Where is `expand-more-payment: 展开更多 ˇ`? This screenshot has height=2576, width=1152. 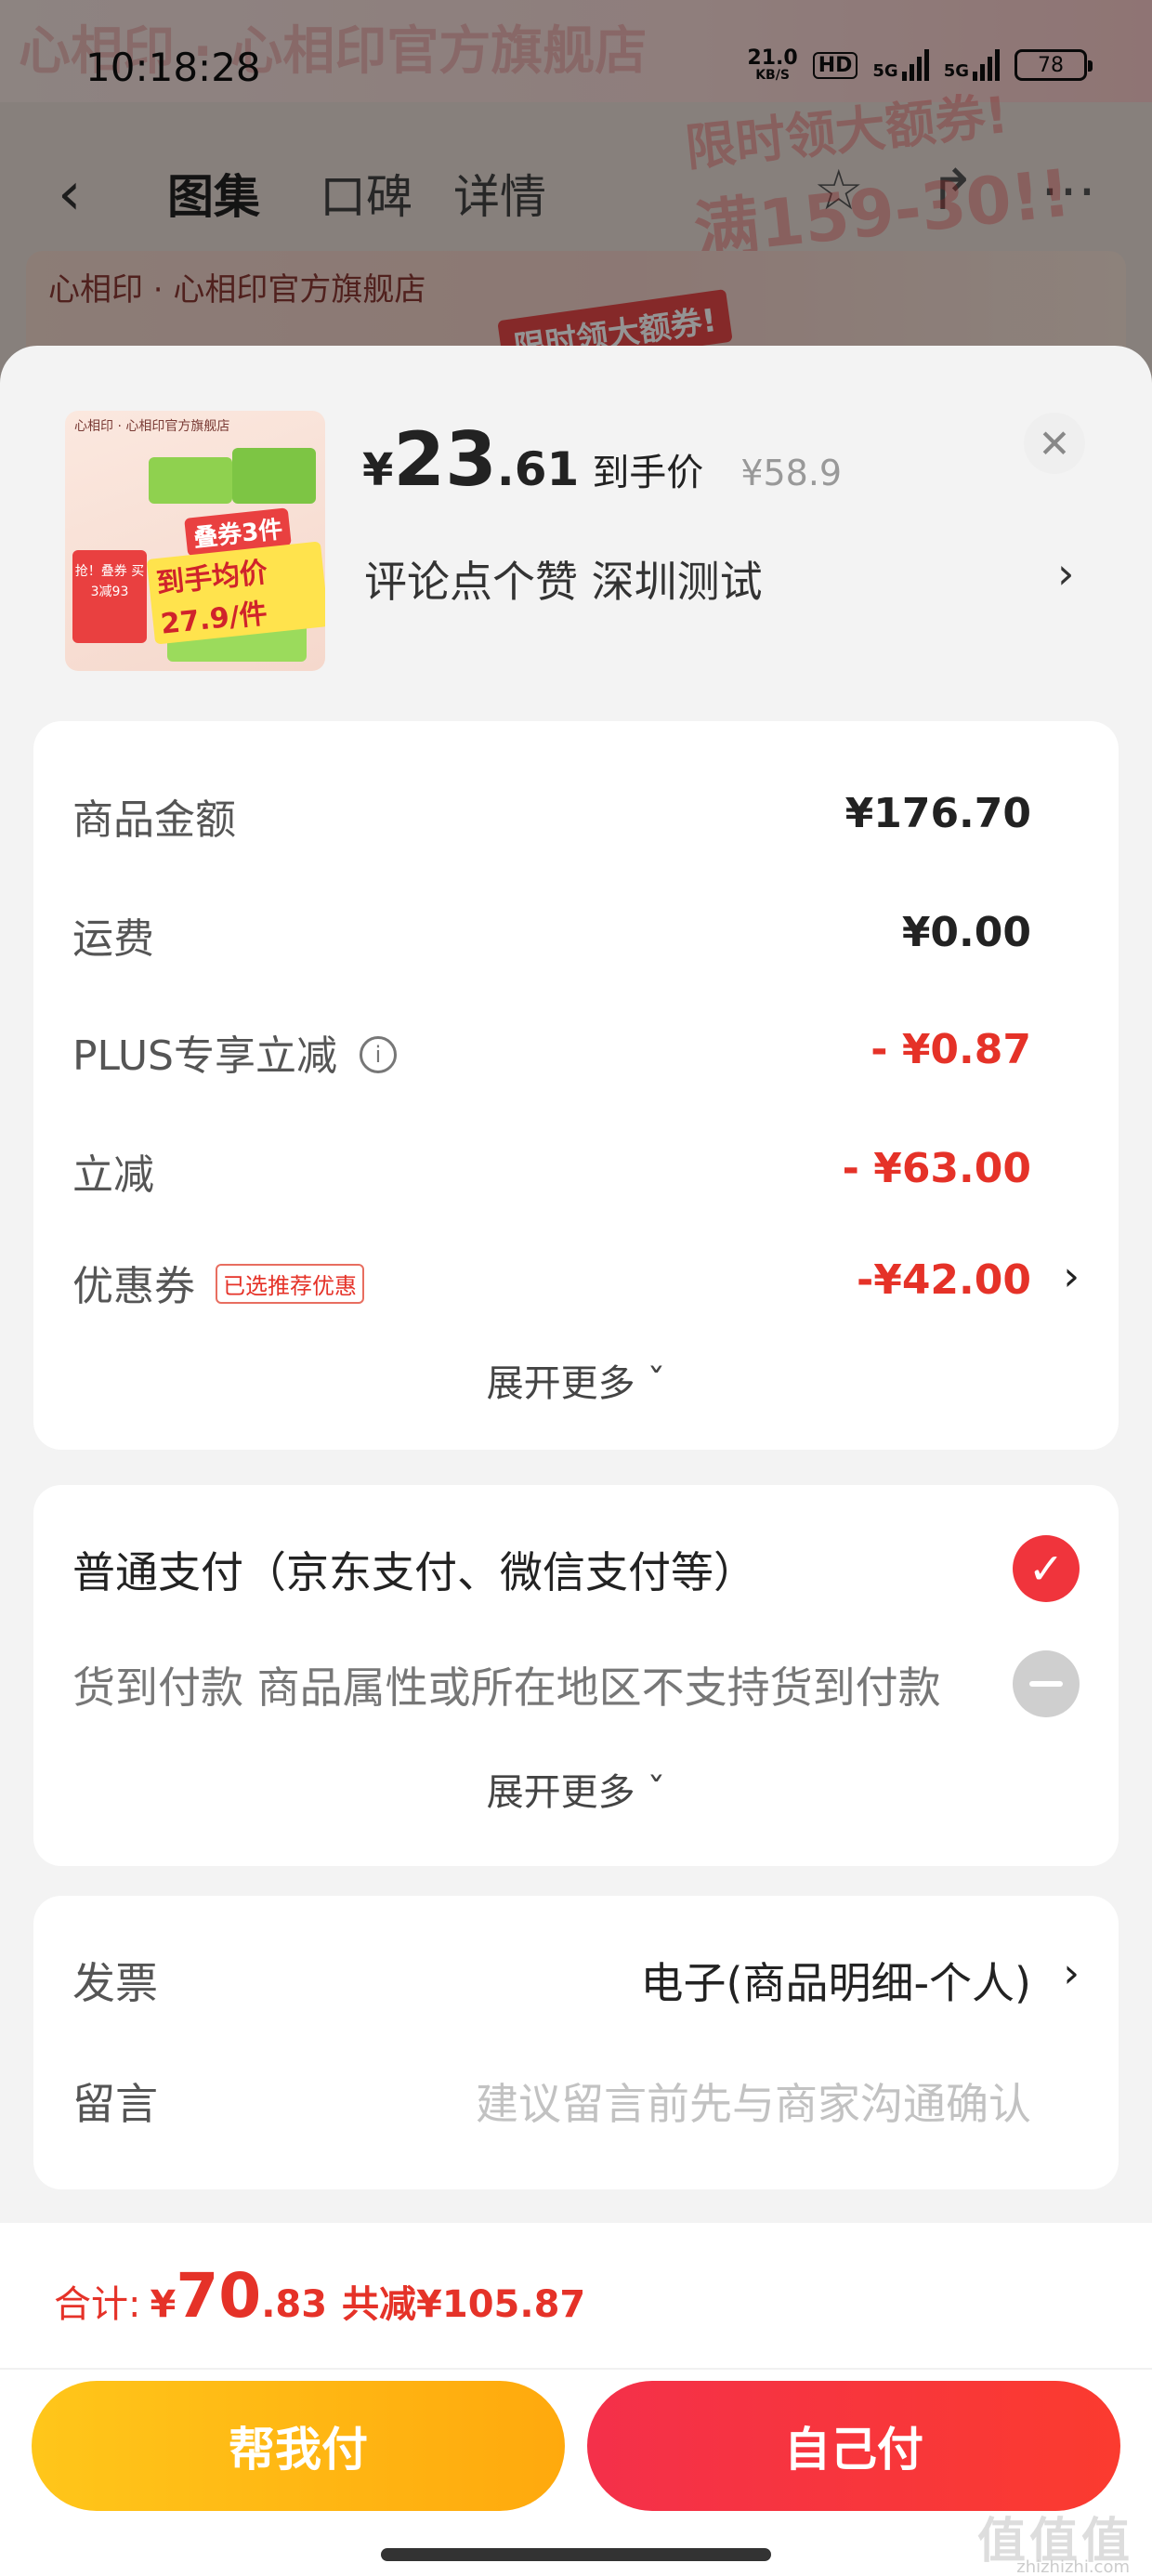
expand-more-payment: 展开更多 ˇ is located at coordinates (576, 1789).